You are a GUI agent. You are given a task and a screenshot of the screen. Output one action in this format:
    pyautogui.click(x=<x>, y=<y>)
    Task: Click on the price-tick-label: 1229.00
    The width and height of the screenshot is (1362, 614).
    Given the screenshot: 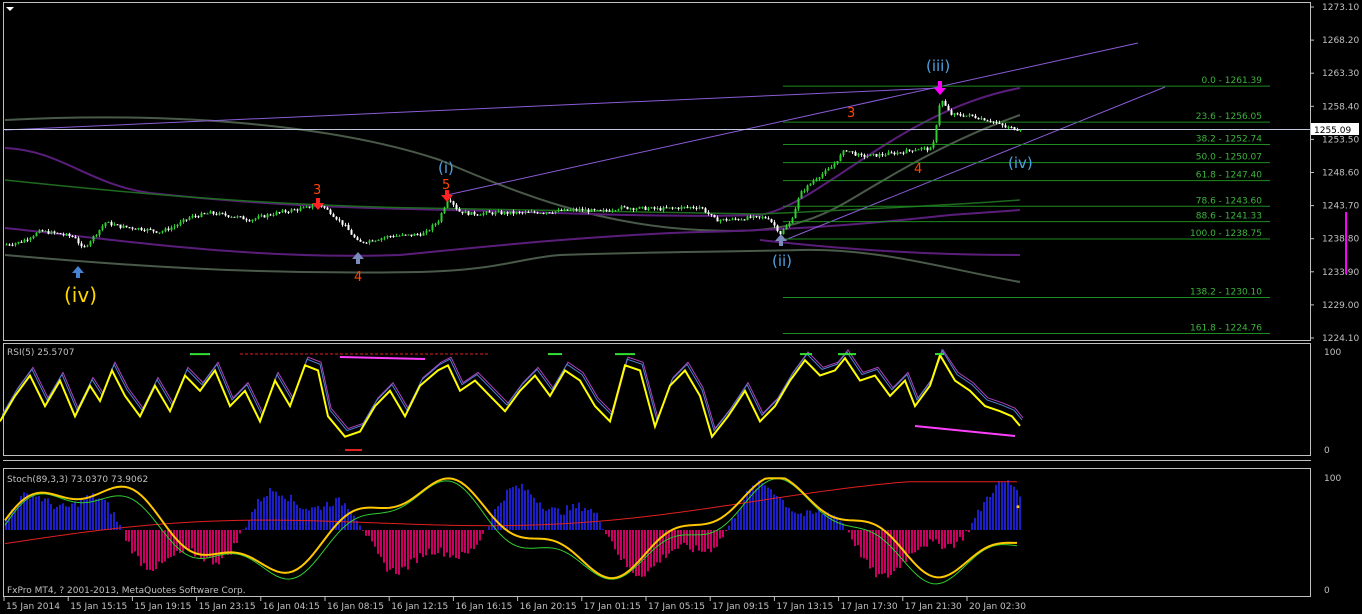 What is the action you would take?
    pyautogui.click(x=1340, y=306)
    